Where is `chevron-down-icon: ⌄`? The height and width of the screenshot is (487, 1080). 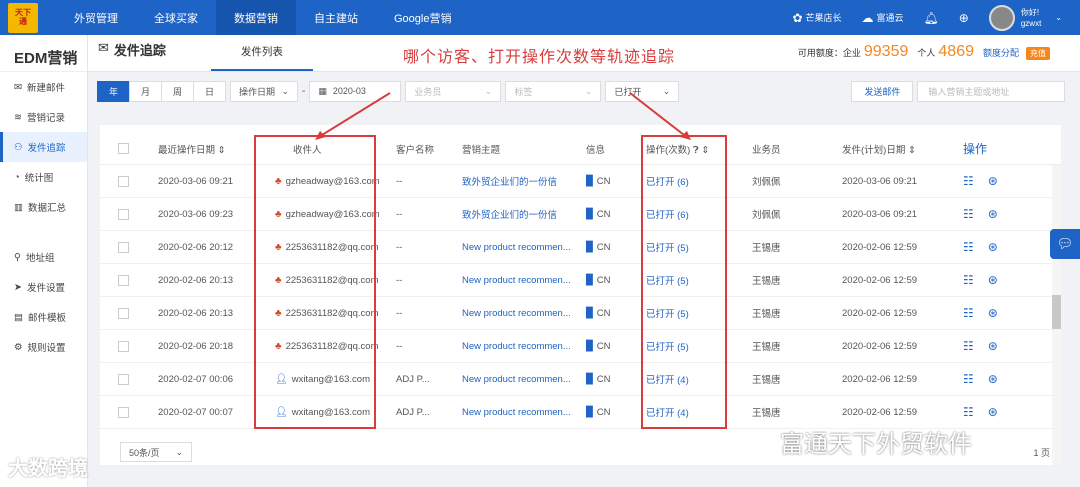
chevron-down-icon: ⌄ is located at coordinates (1058, 17).